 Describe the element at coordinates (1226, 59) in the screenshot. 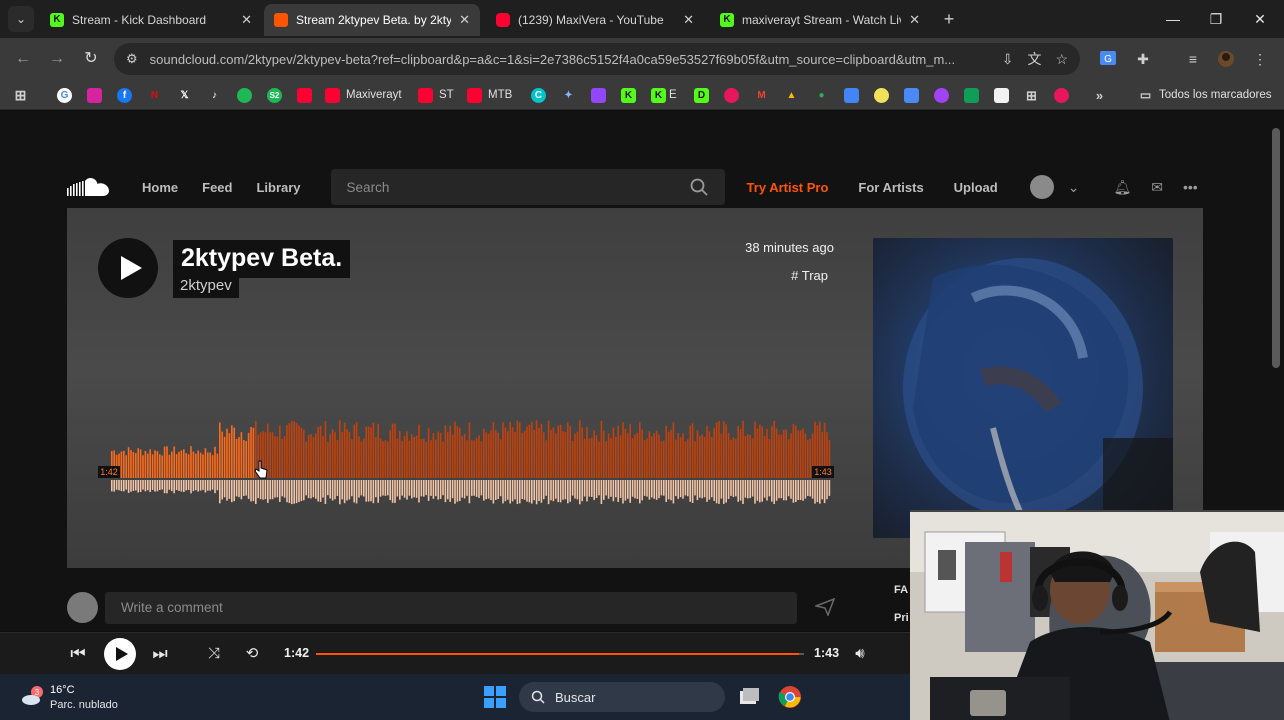

I see `profile-avatar` at that location.